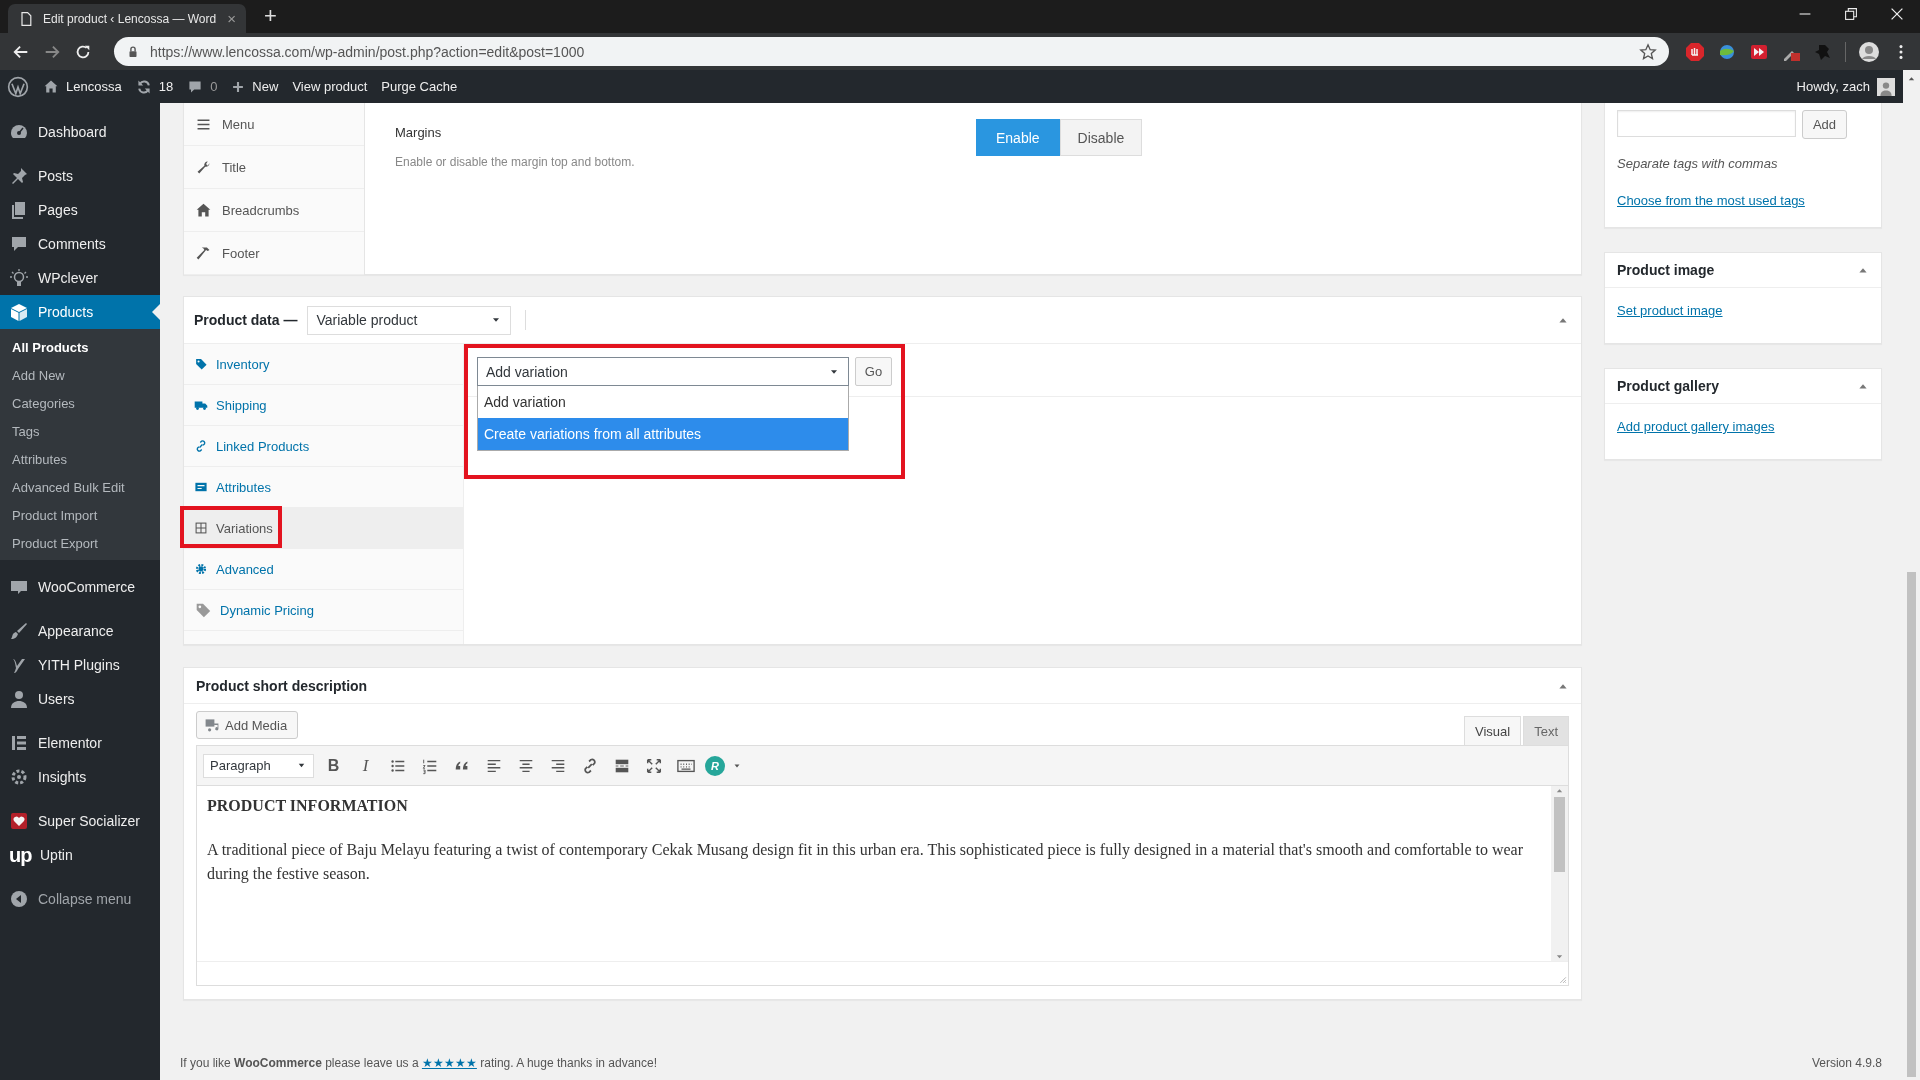 The height and width of the screenshot is (1080, 1920). I want to click on browser-tab: Edit product ‹ Lencossa — Word ×, so click(127, 18).